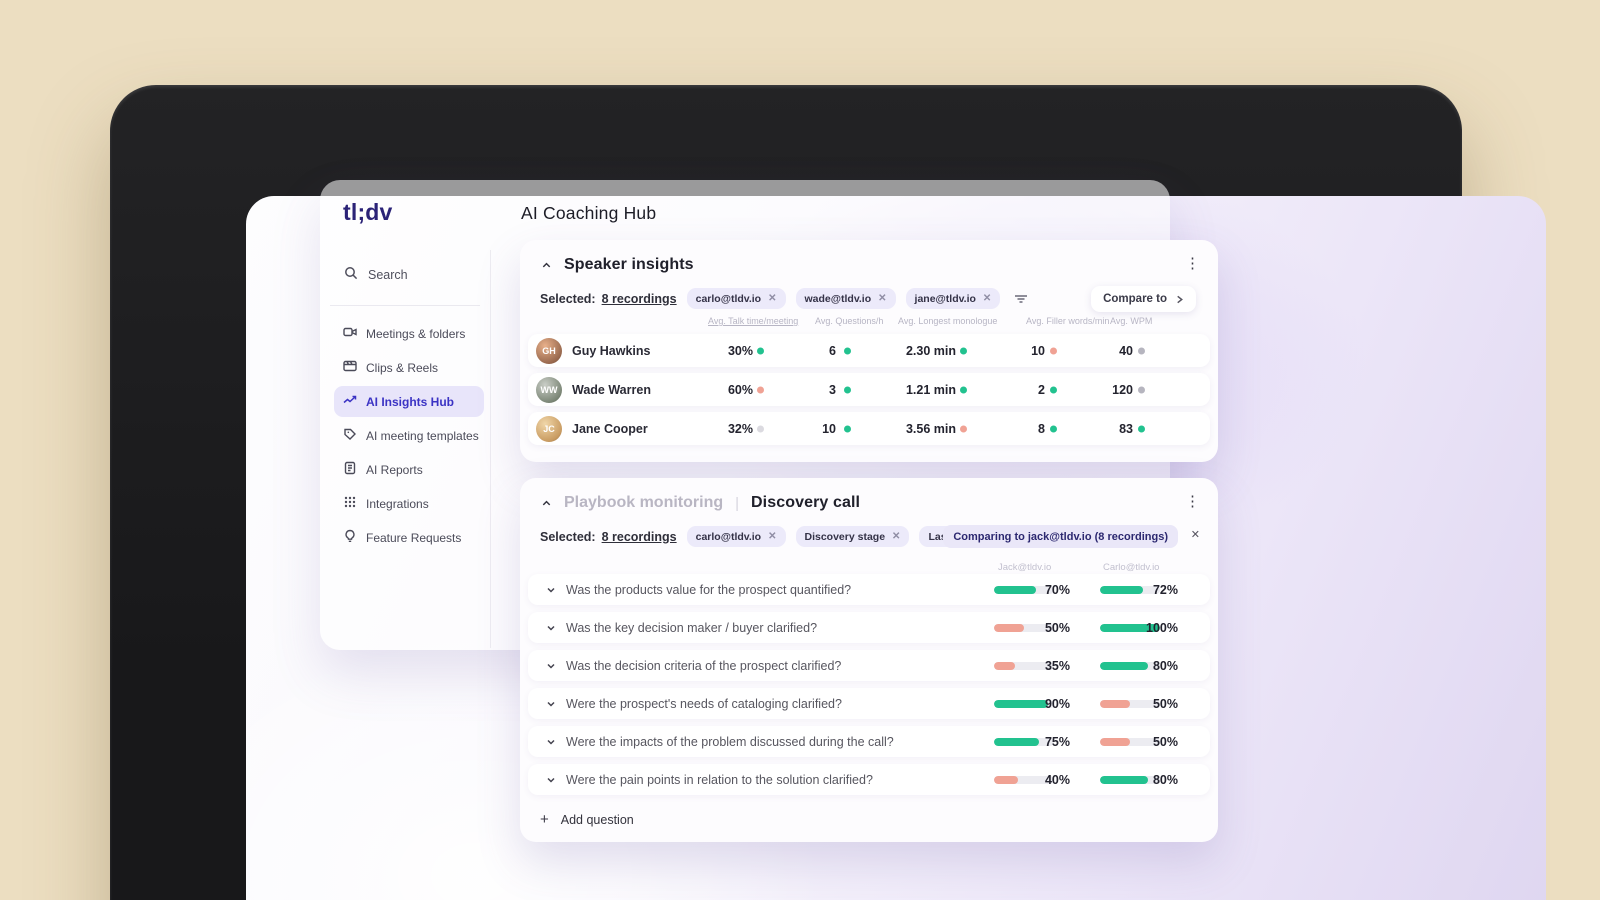  Describe the element at coordinates (1057, 779) in the screenshot. I see `percent-value: 40%` at that location.